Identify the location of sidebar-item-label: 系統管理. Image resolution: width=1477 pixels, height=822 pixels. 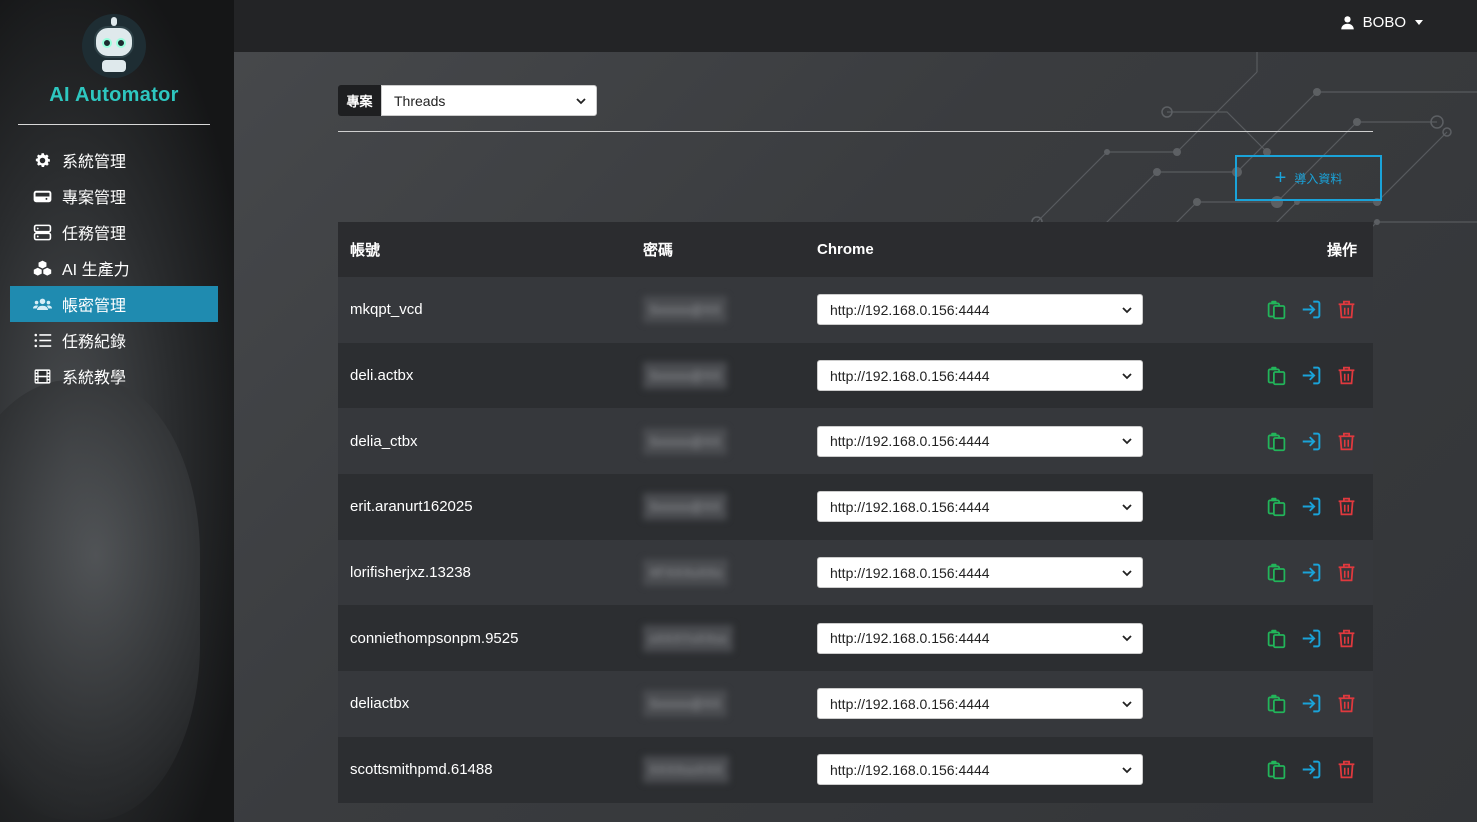
(94, 162).